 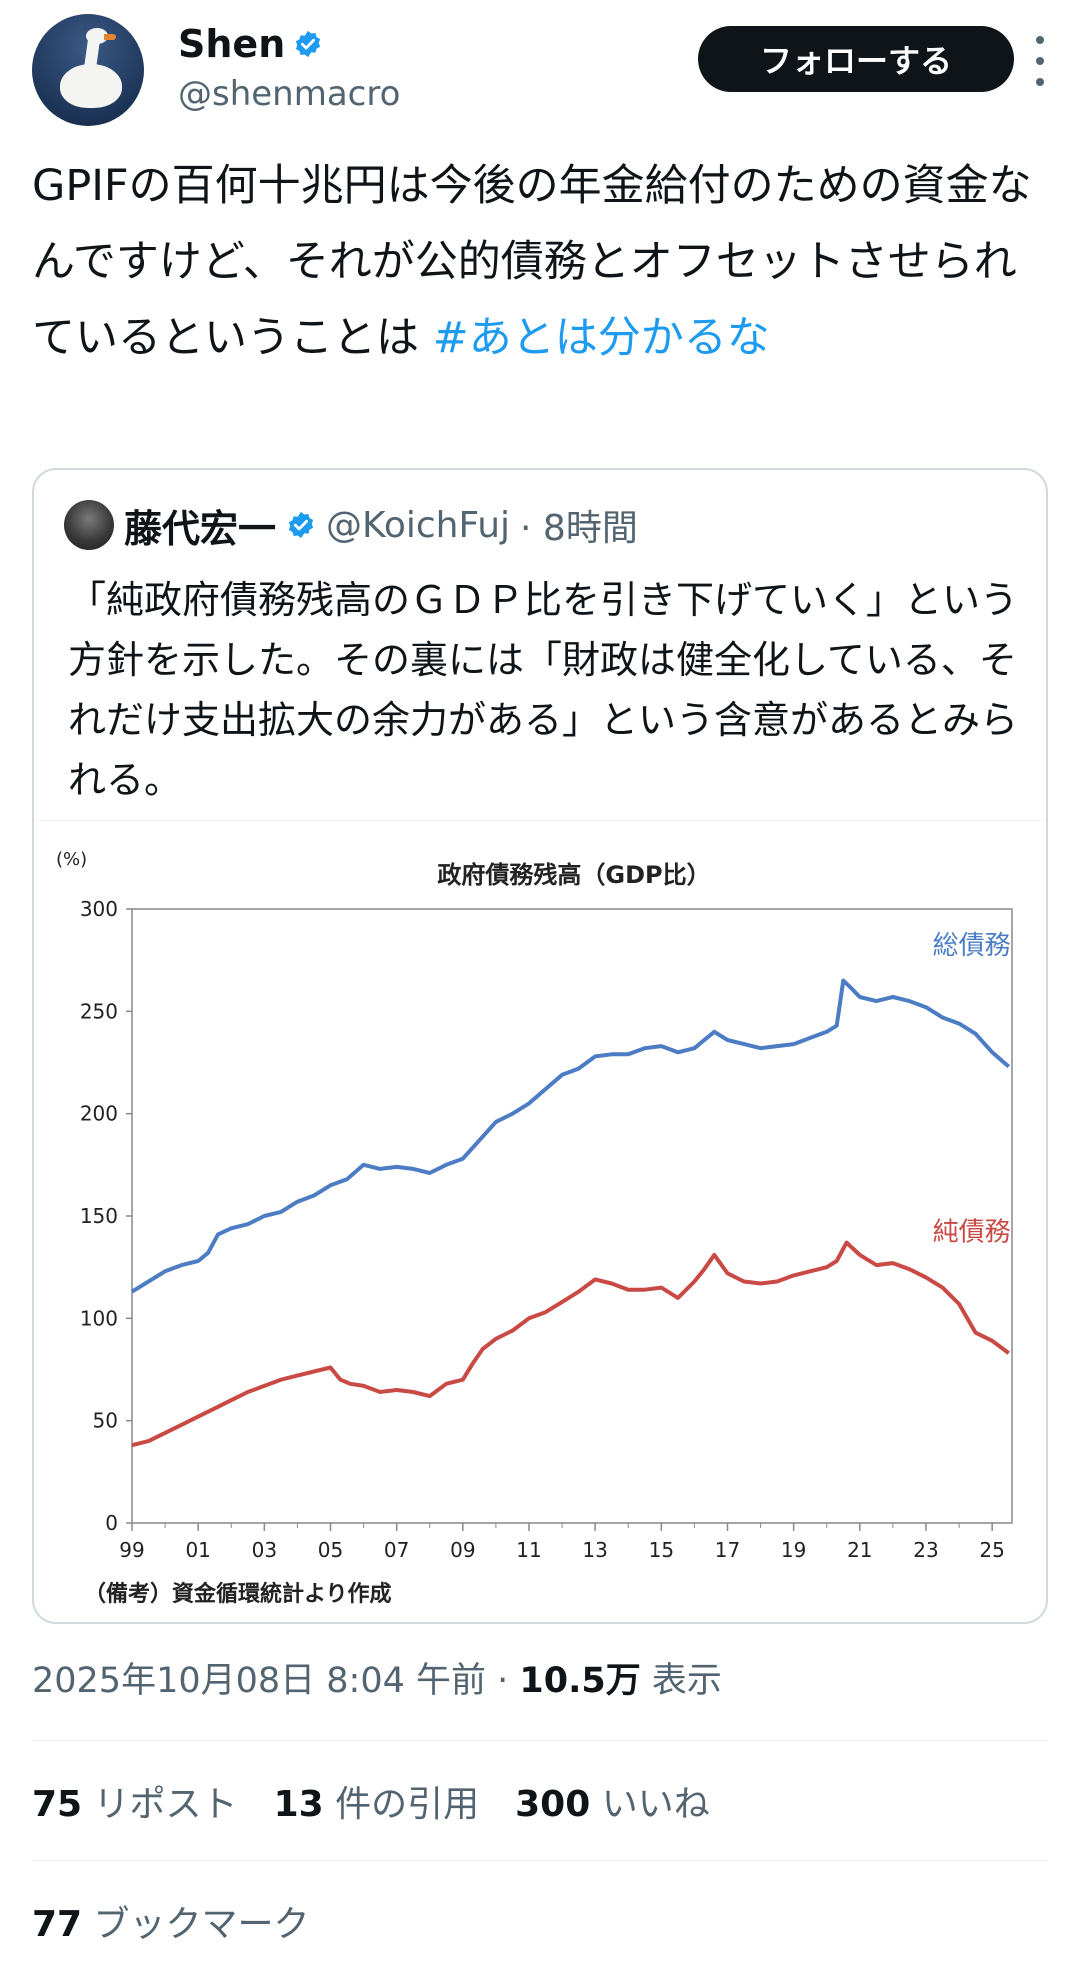 I want to click on y-tick-label: 300, so click(x=99, y=909).